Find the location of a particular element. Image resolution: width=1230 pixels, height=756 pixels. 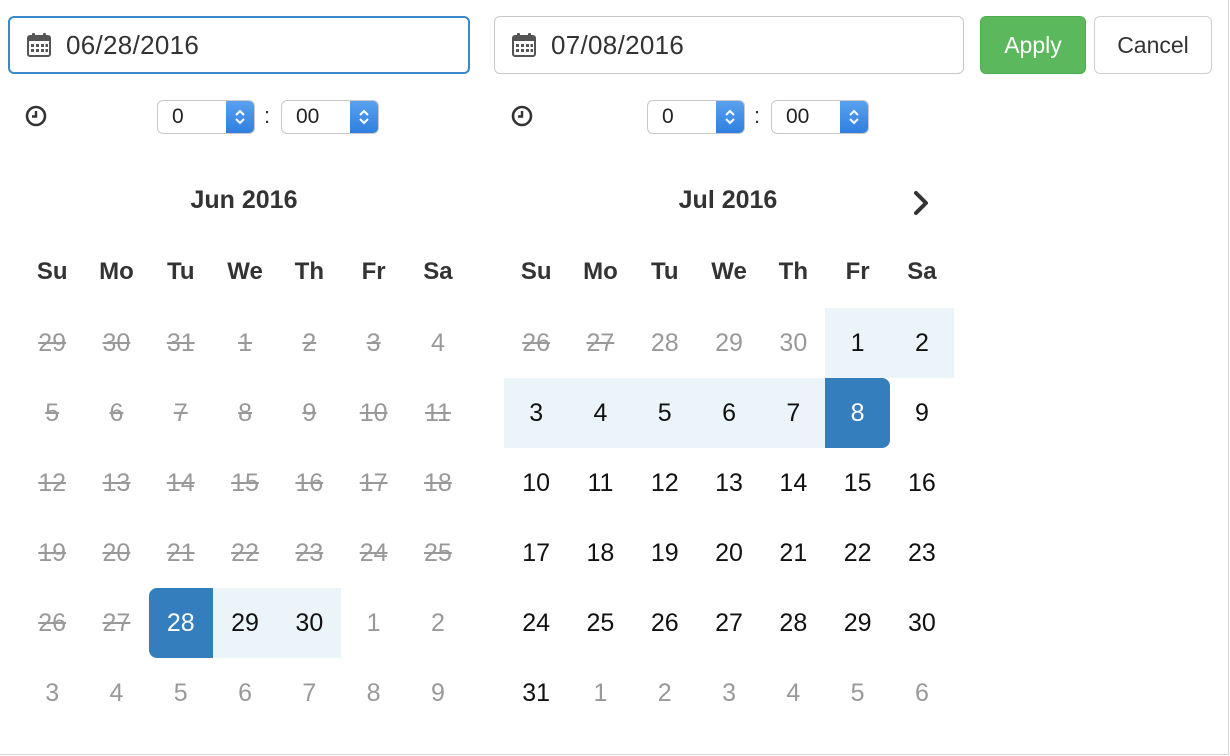

day-cell: 25 is located at coordinates (600, 623).